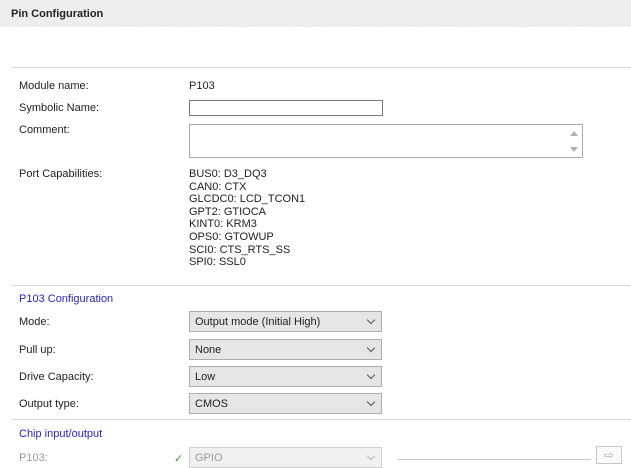 Image resolution: width=631 pixels, height=468 pixels. Describe the element at coordinates (315, 13) in the screenshot. I see `pin-configuration-header: Pin Configuration` at that location.